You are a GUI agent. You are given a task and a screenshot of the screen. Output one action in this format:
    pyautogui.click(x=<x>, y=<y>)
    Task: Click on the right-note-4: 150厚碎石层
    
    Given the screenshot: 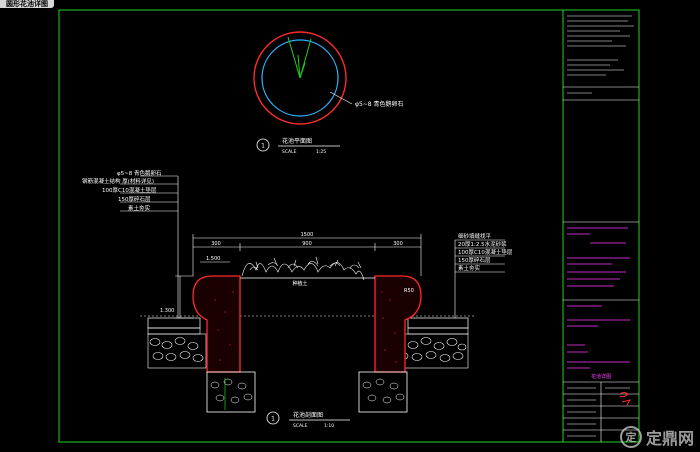 What is the action you would take?
    pyautogui.click(x=474, y=260)
    